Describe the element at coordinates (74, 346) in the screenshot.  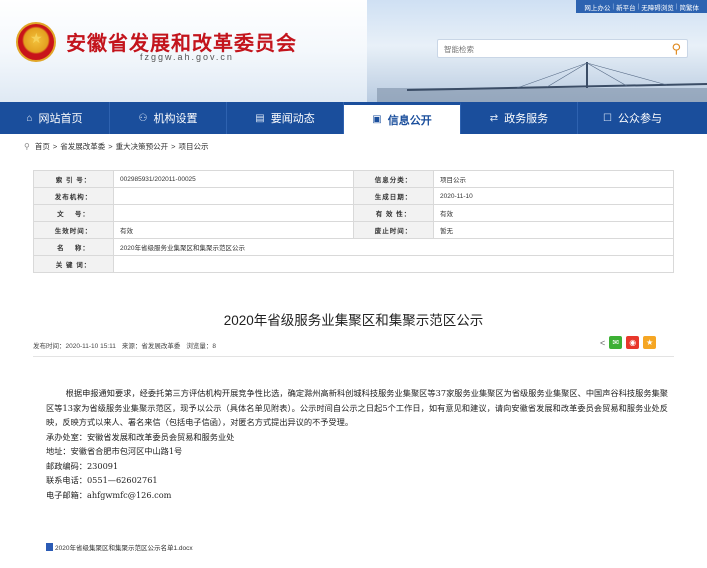
I see `publish-time: 发布时间：2020-11-10 15:11` at that location.